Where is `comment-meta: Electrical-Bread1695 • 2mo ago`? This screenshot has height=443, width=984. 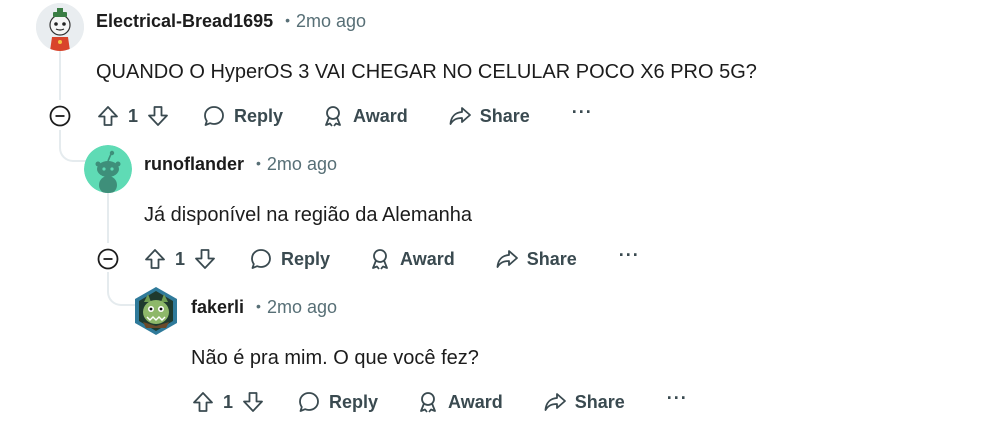
comment-meta: Electrical-Bread1695 • 2mo ago is located at coordinates (231, 21).